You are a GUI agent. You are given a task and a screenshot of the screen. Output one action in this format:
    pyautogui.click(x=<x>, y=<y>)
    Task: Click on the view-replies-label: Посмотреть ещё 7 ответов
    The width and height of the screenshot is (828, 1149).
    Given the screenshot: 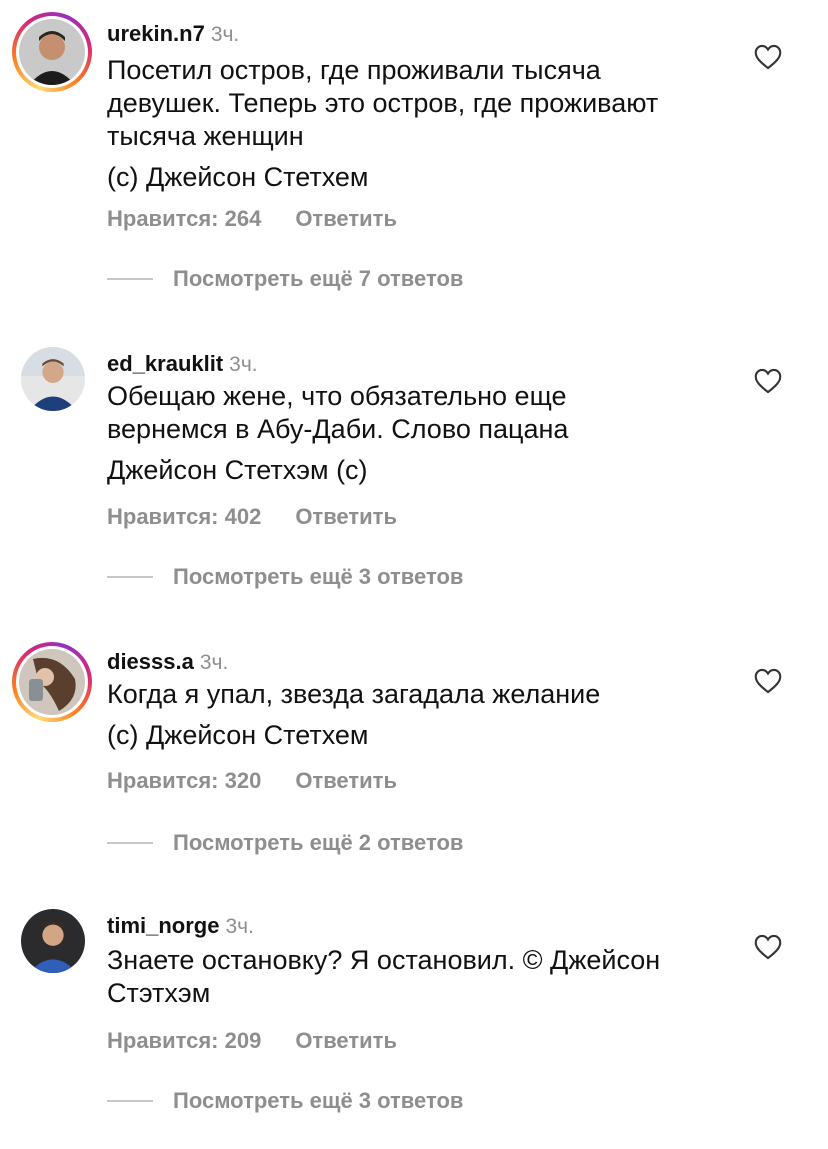 What is the action you would take?
    pyautogui.click(x=318, y=278)
    